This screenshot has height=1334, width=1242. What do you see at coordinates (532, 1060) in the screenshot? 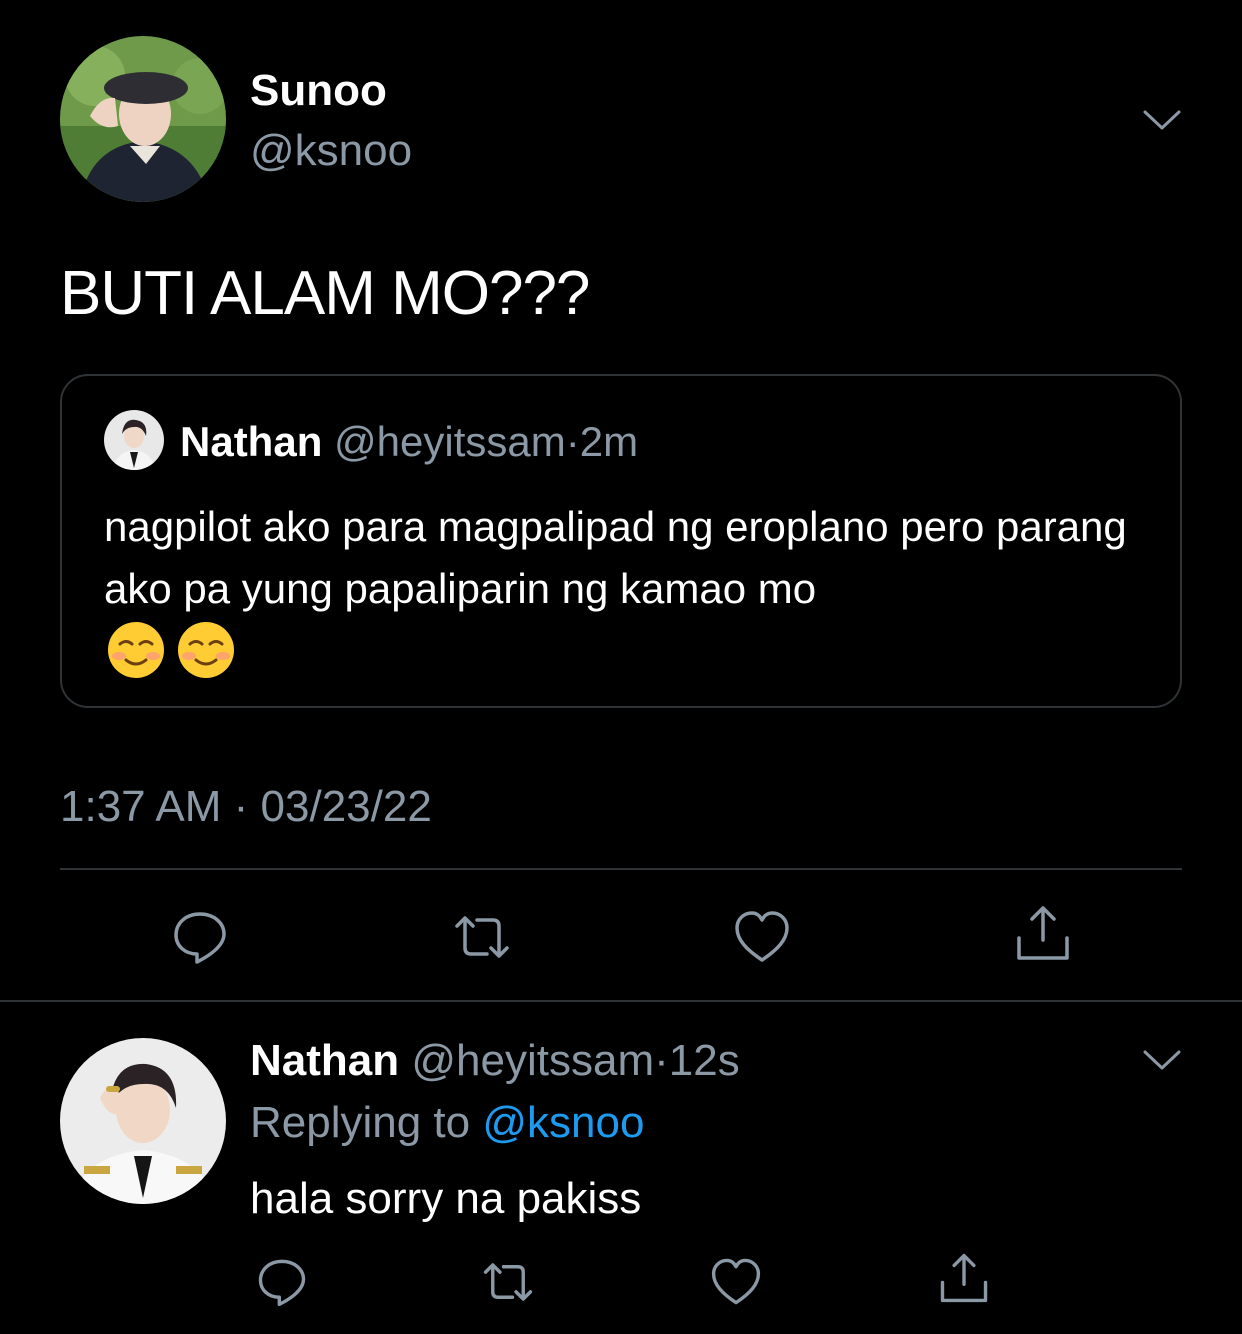
I see `reply-author-handle: @heyitssam` at bounding box center [532, 1060].